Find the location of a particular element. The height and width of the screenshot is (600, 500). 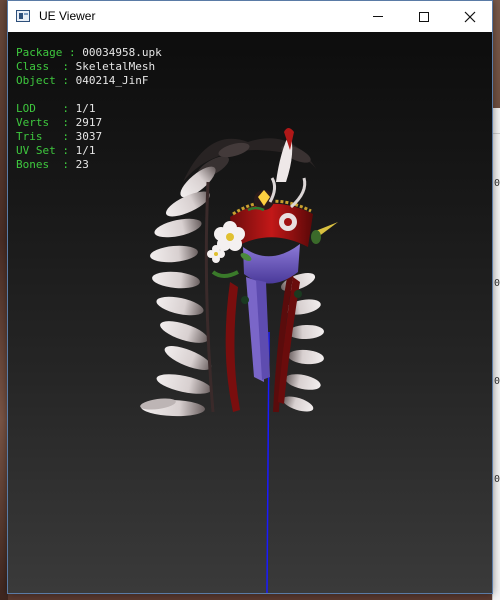

info-label: Package is located at coordinates (39, 52).